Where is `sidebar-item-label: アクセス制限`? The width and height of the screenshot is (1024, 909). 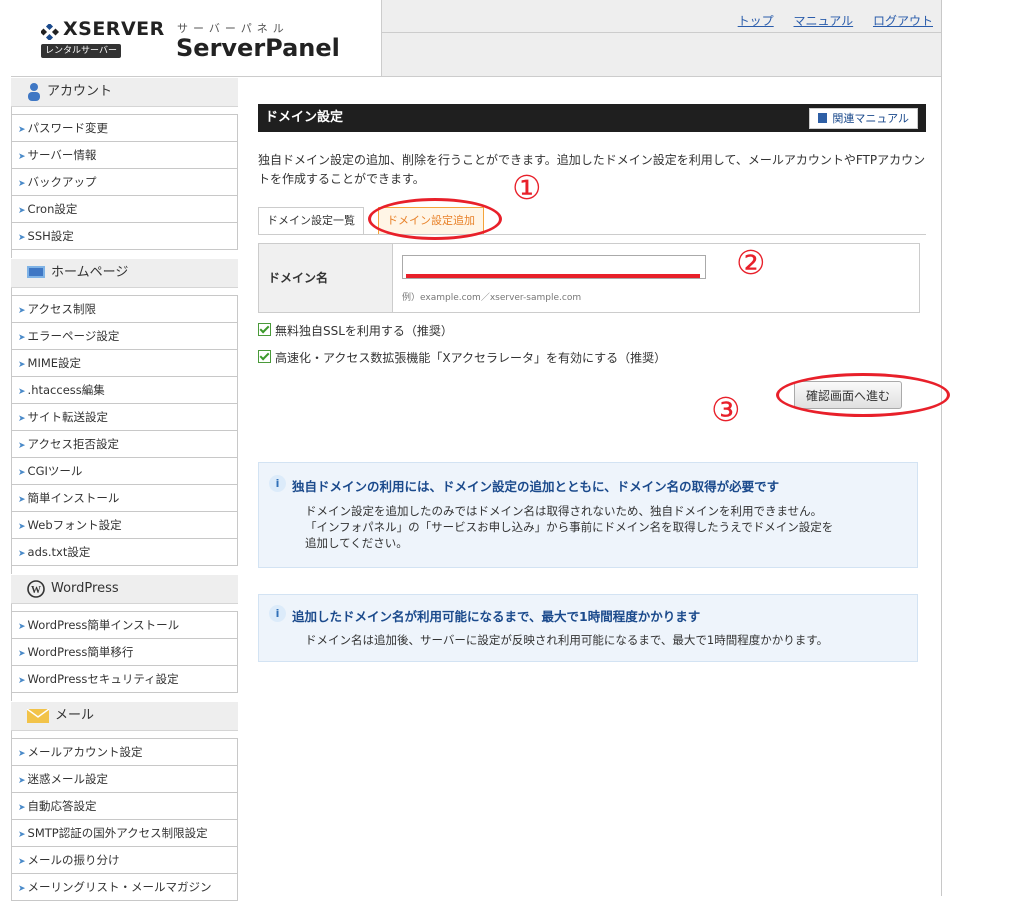 sidebar-item-label: アクセス制限 is located at coordinates (61, 309).